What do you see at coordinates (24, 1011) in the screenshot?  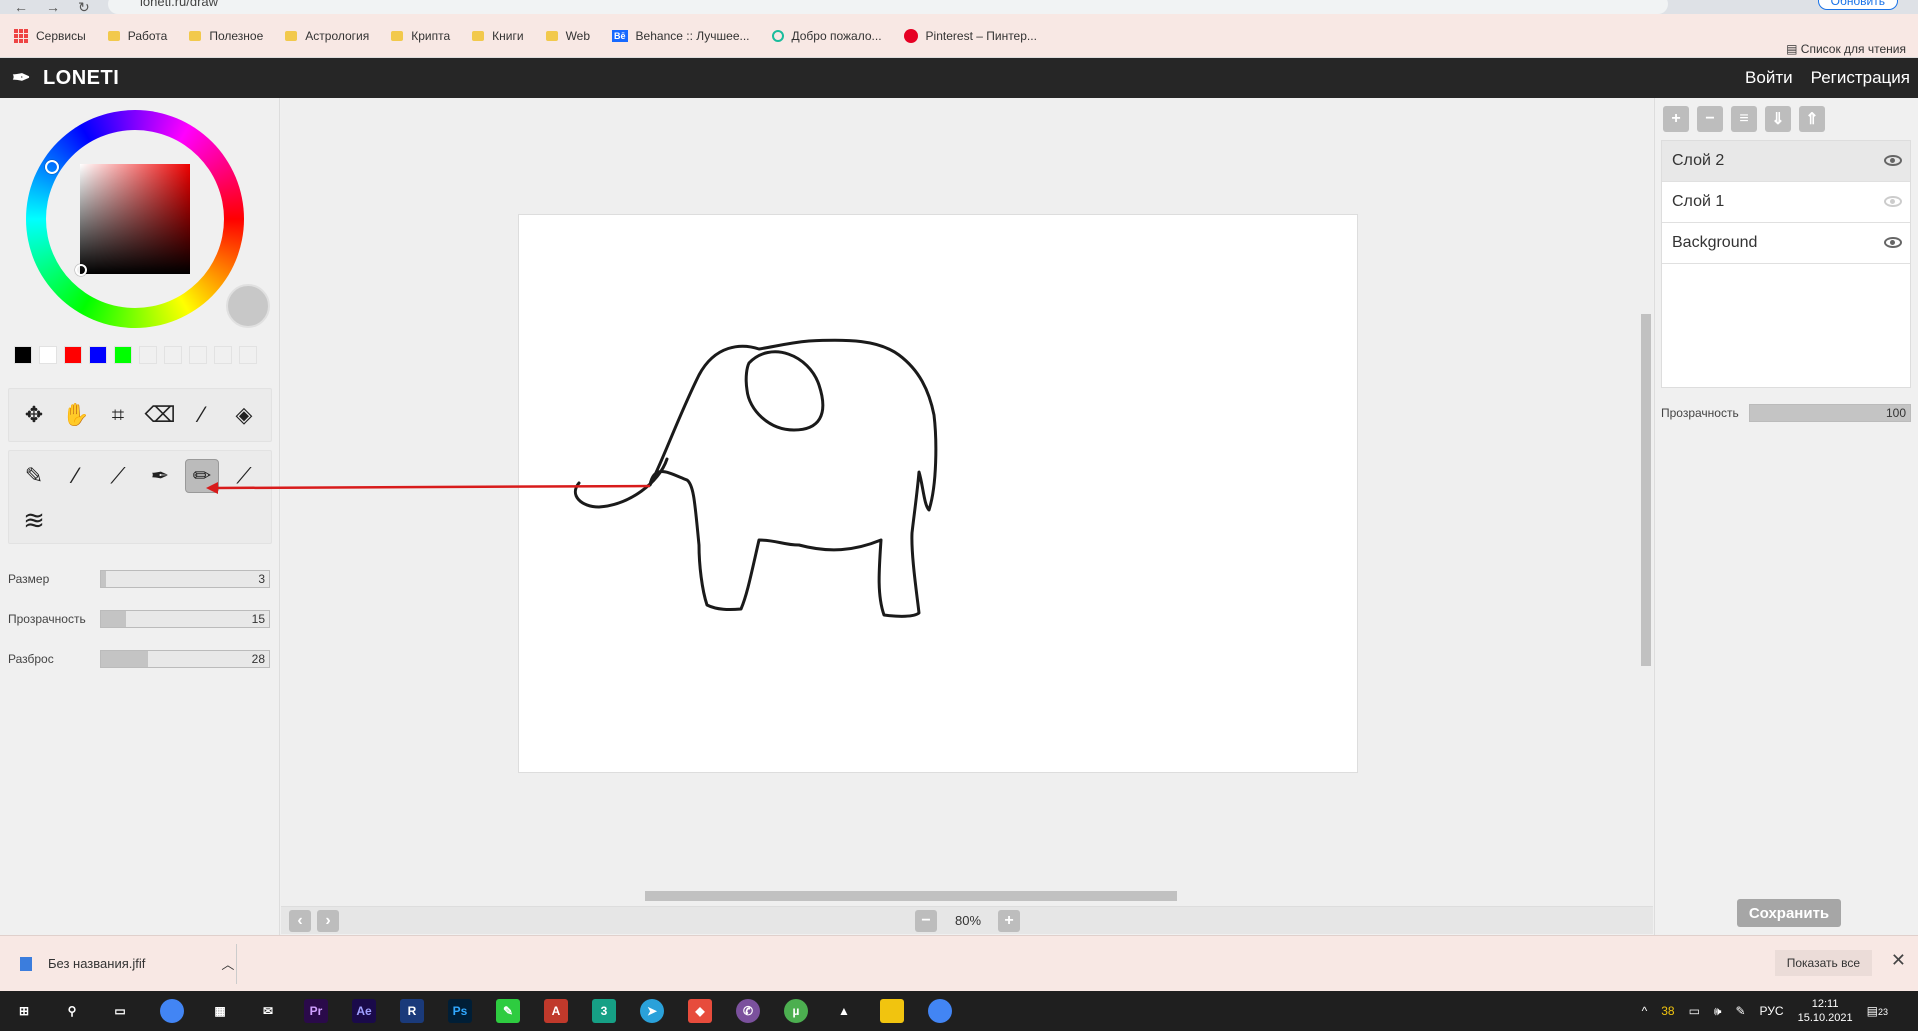 I see `windows-start-icon: ⊞` at bounding box center [24, 1011].